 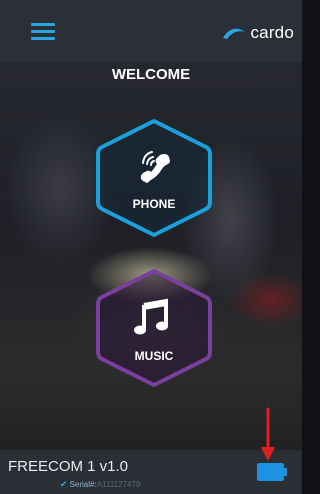 I want to click on device-name: FREECOM 1 v1.0, so click(x=68, y=466).